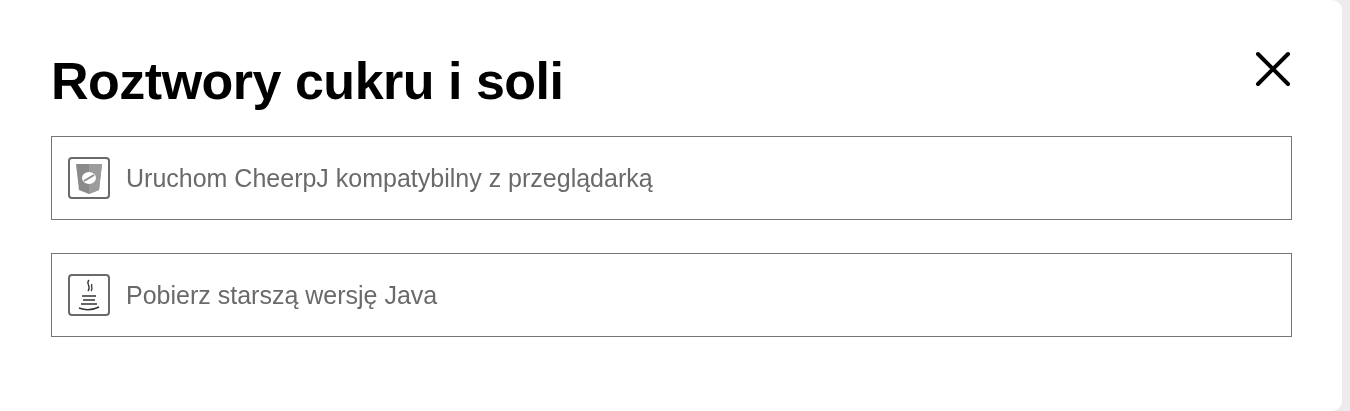 Image resolution: width=1350 pixels, height=411 pixels. What do you see at coordinates (89, 295) in the screenshot?
I see `coffee-cup-icon` at bounding box center [89, 295].